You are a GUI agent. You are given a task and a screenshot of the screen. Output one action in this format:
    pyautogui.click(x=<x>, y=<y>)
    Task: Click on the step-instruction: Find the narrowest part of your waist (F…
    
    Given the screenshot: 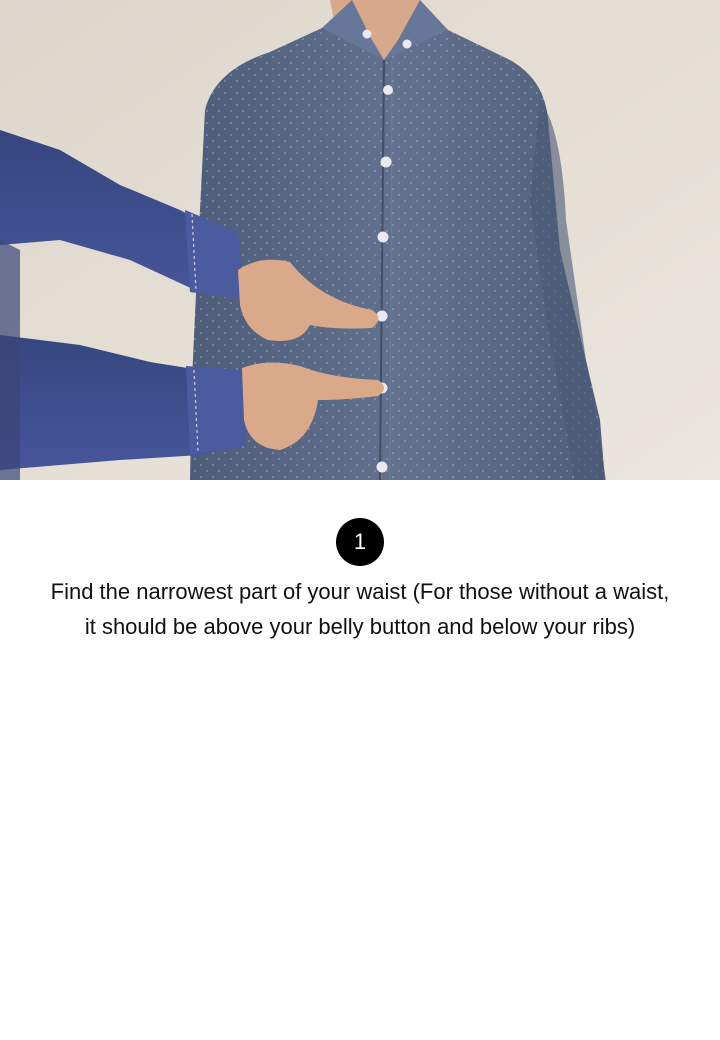 What is the action you would take?
    pyautogui.click(x=360, y=609)
    